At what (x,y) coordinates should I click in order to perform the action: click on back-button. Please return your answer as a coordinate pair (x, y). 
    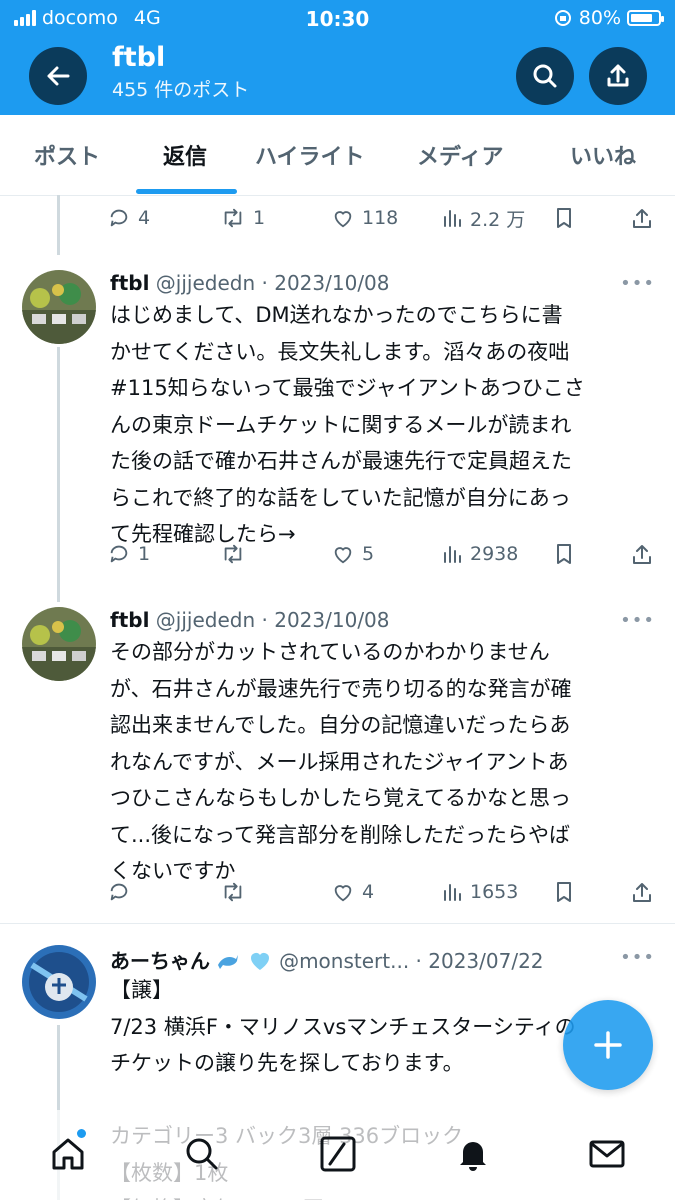
    Looking at the image, I should click on (58, 76).